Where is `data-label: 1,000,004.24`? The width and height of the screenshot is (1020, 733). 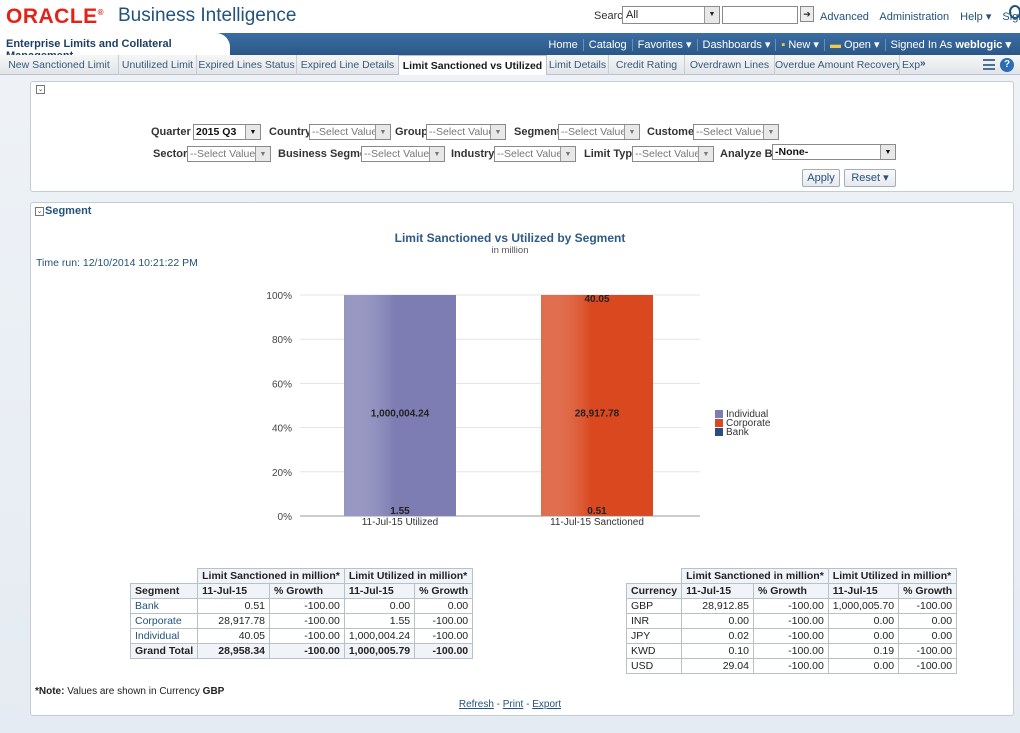 data-label: 1,000,004.24 is located at coordinates (400, 414).